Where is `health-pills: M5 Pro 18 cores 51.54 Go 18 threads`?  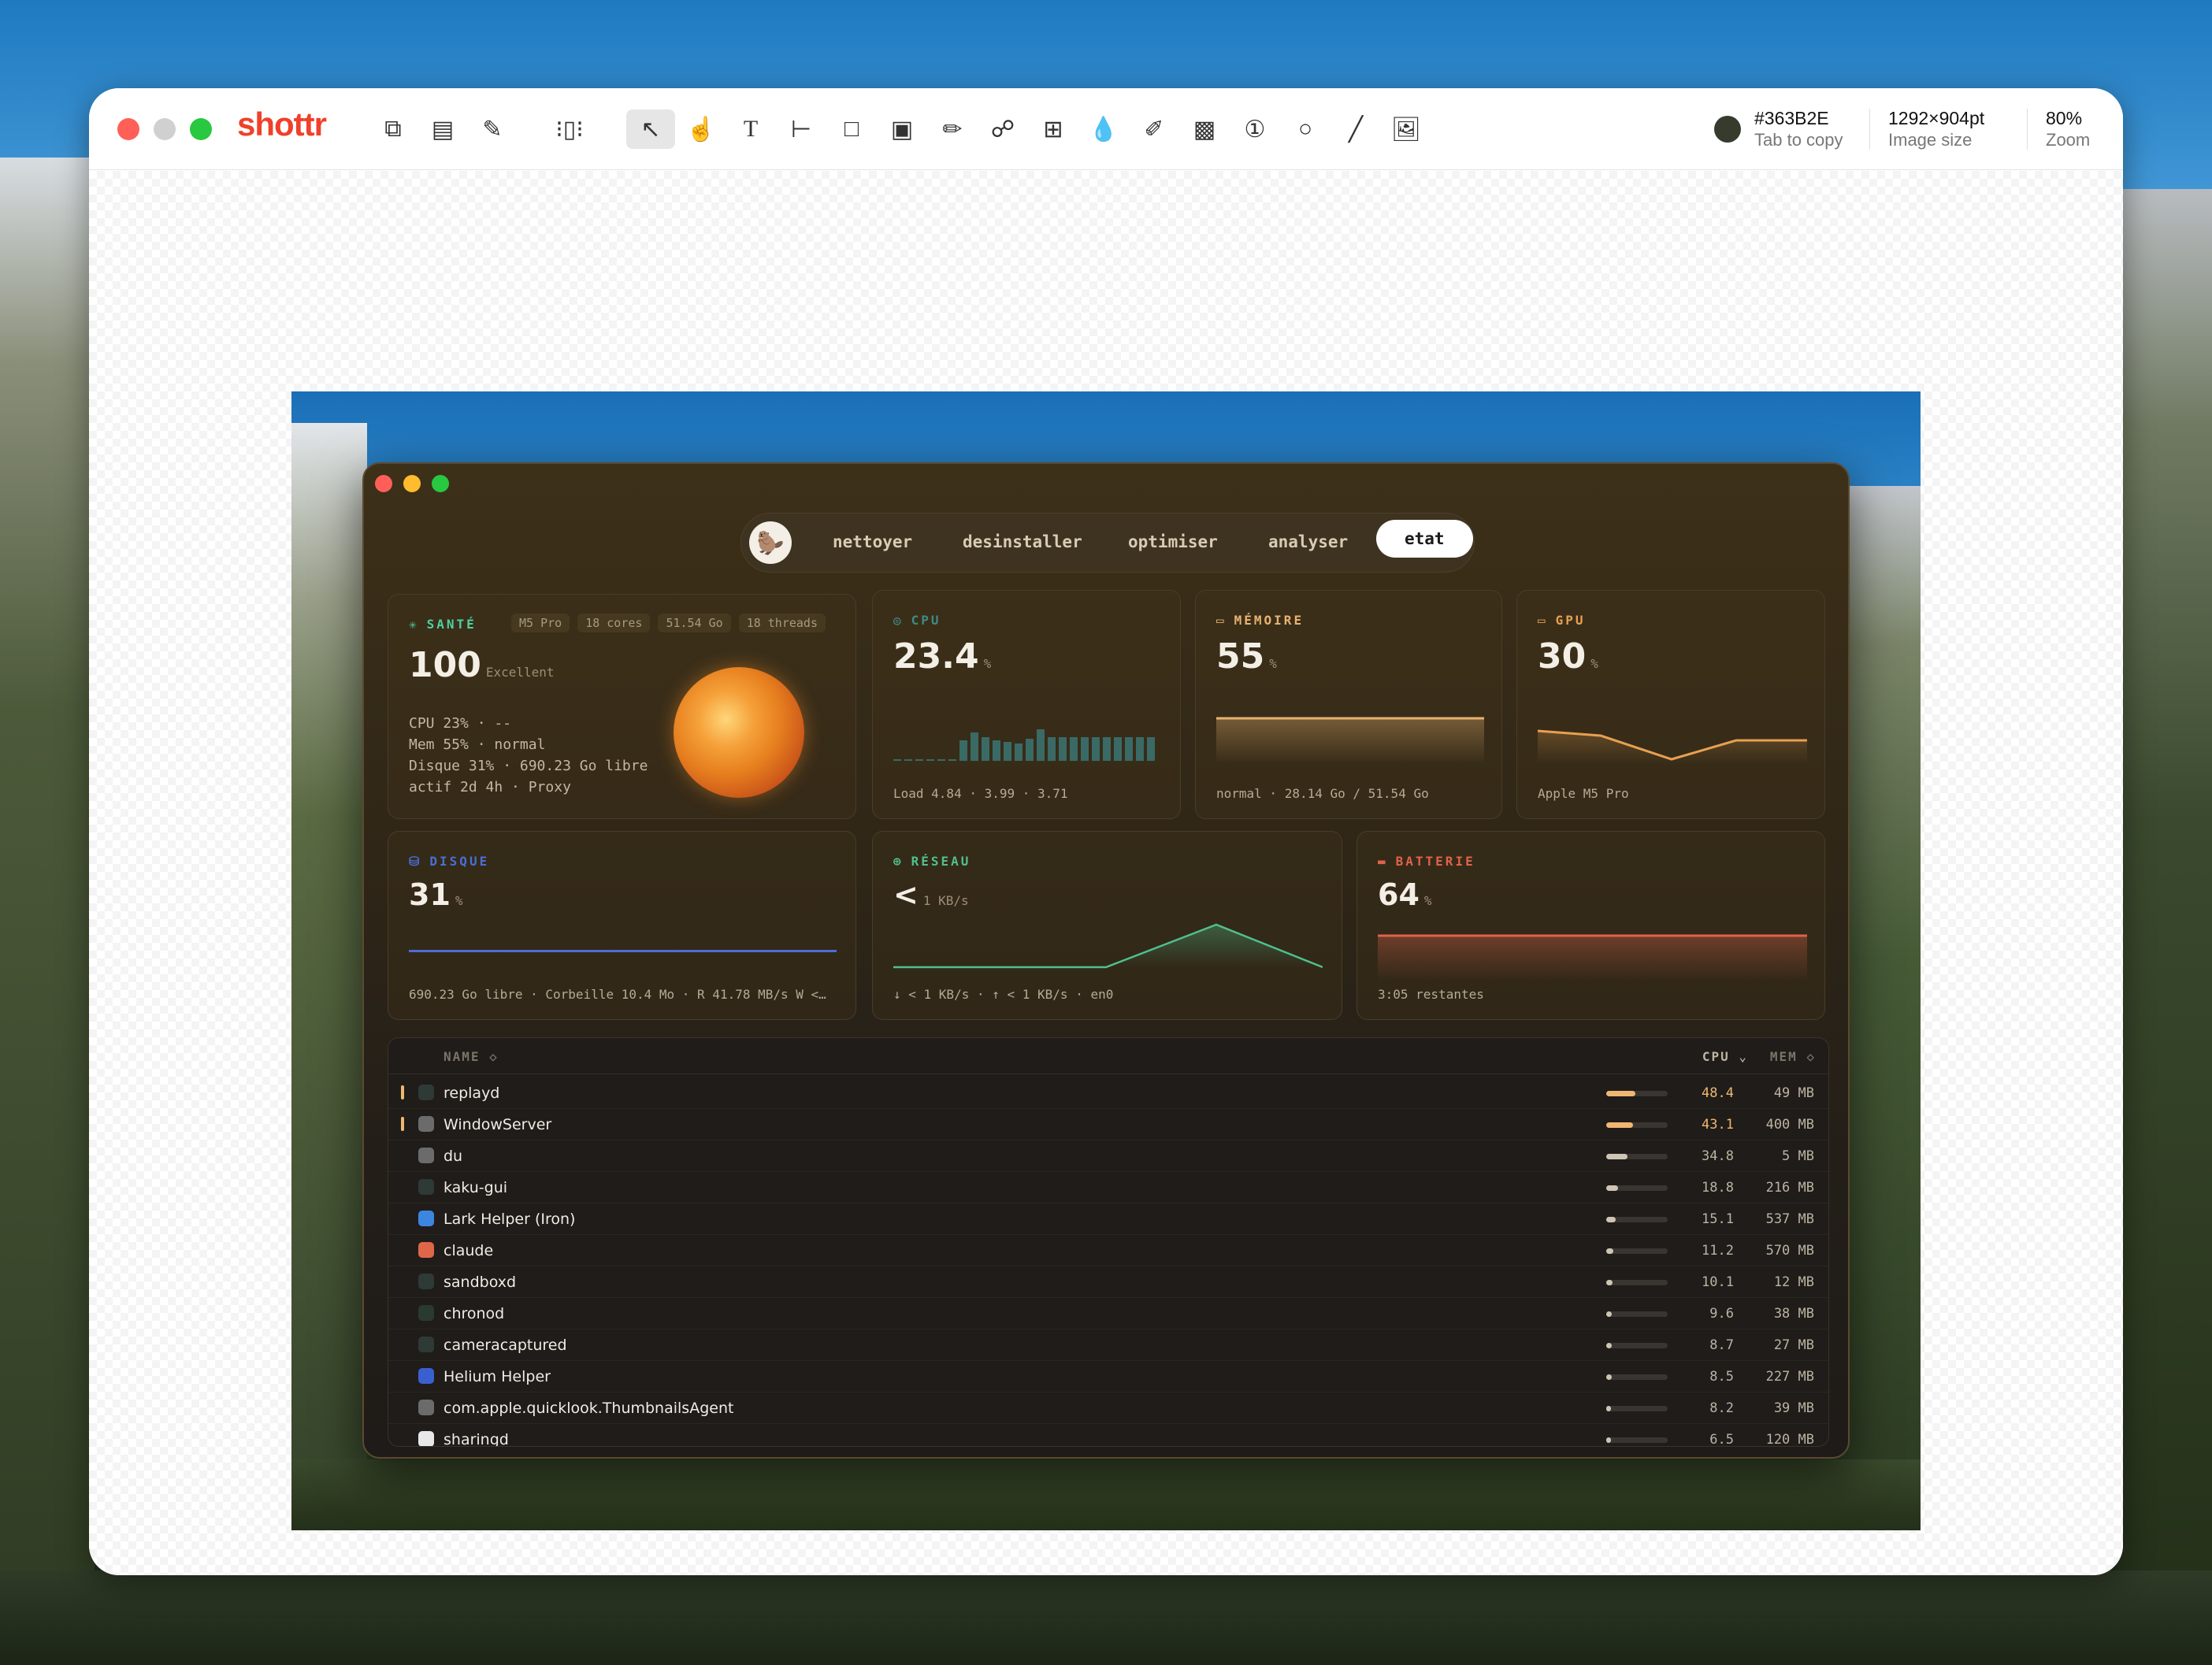 health-pills: M5 Pro 18 cores 51.54 Go 18 threads is located at coordinates (672, 623).